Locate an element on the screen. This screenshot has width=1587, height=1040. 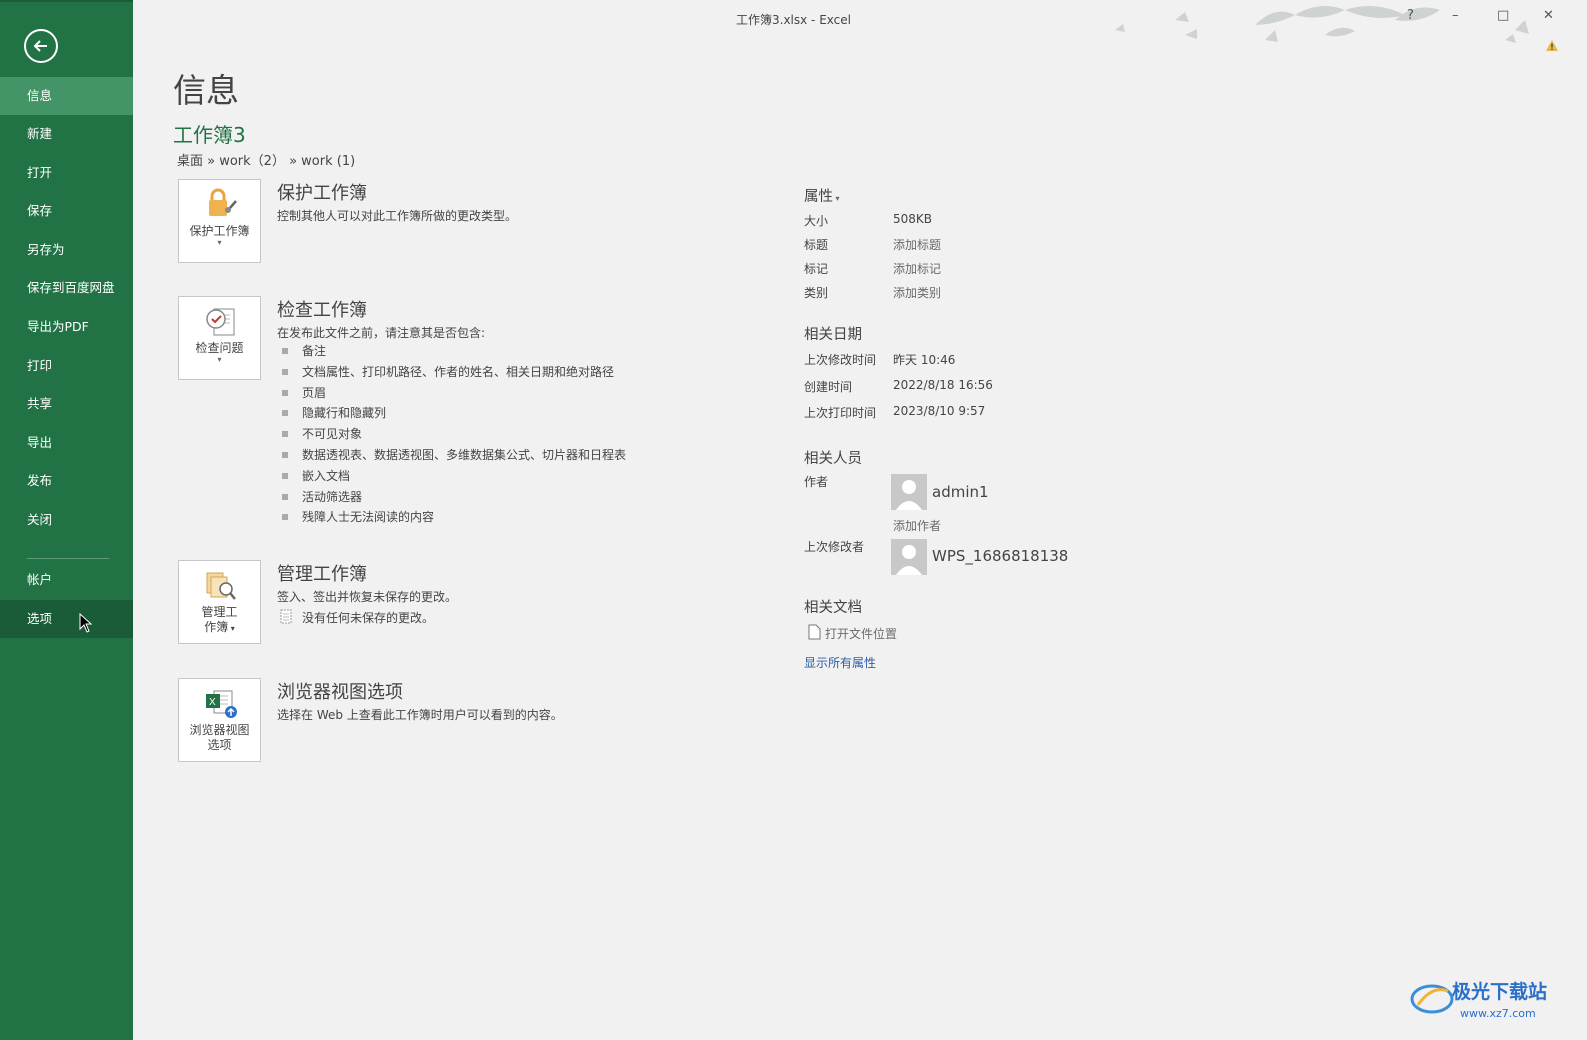
inspect-document-icon is located at coordinates (220, 322).